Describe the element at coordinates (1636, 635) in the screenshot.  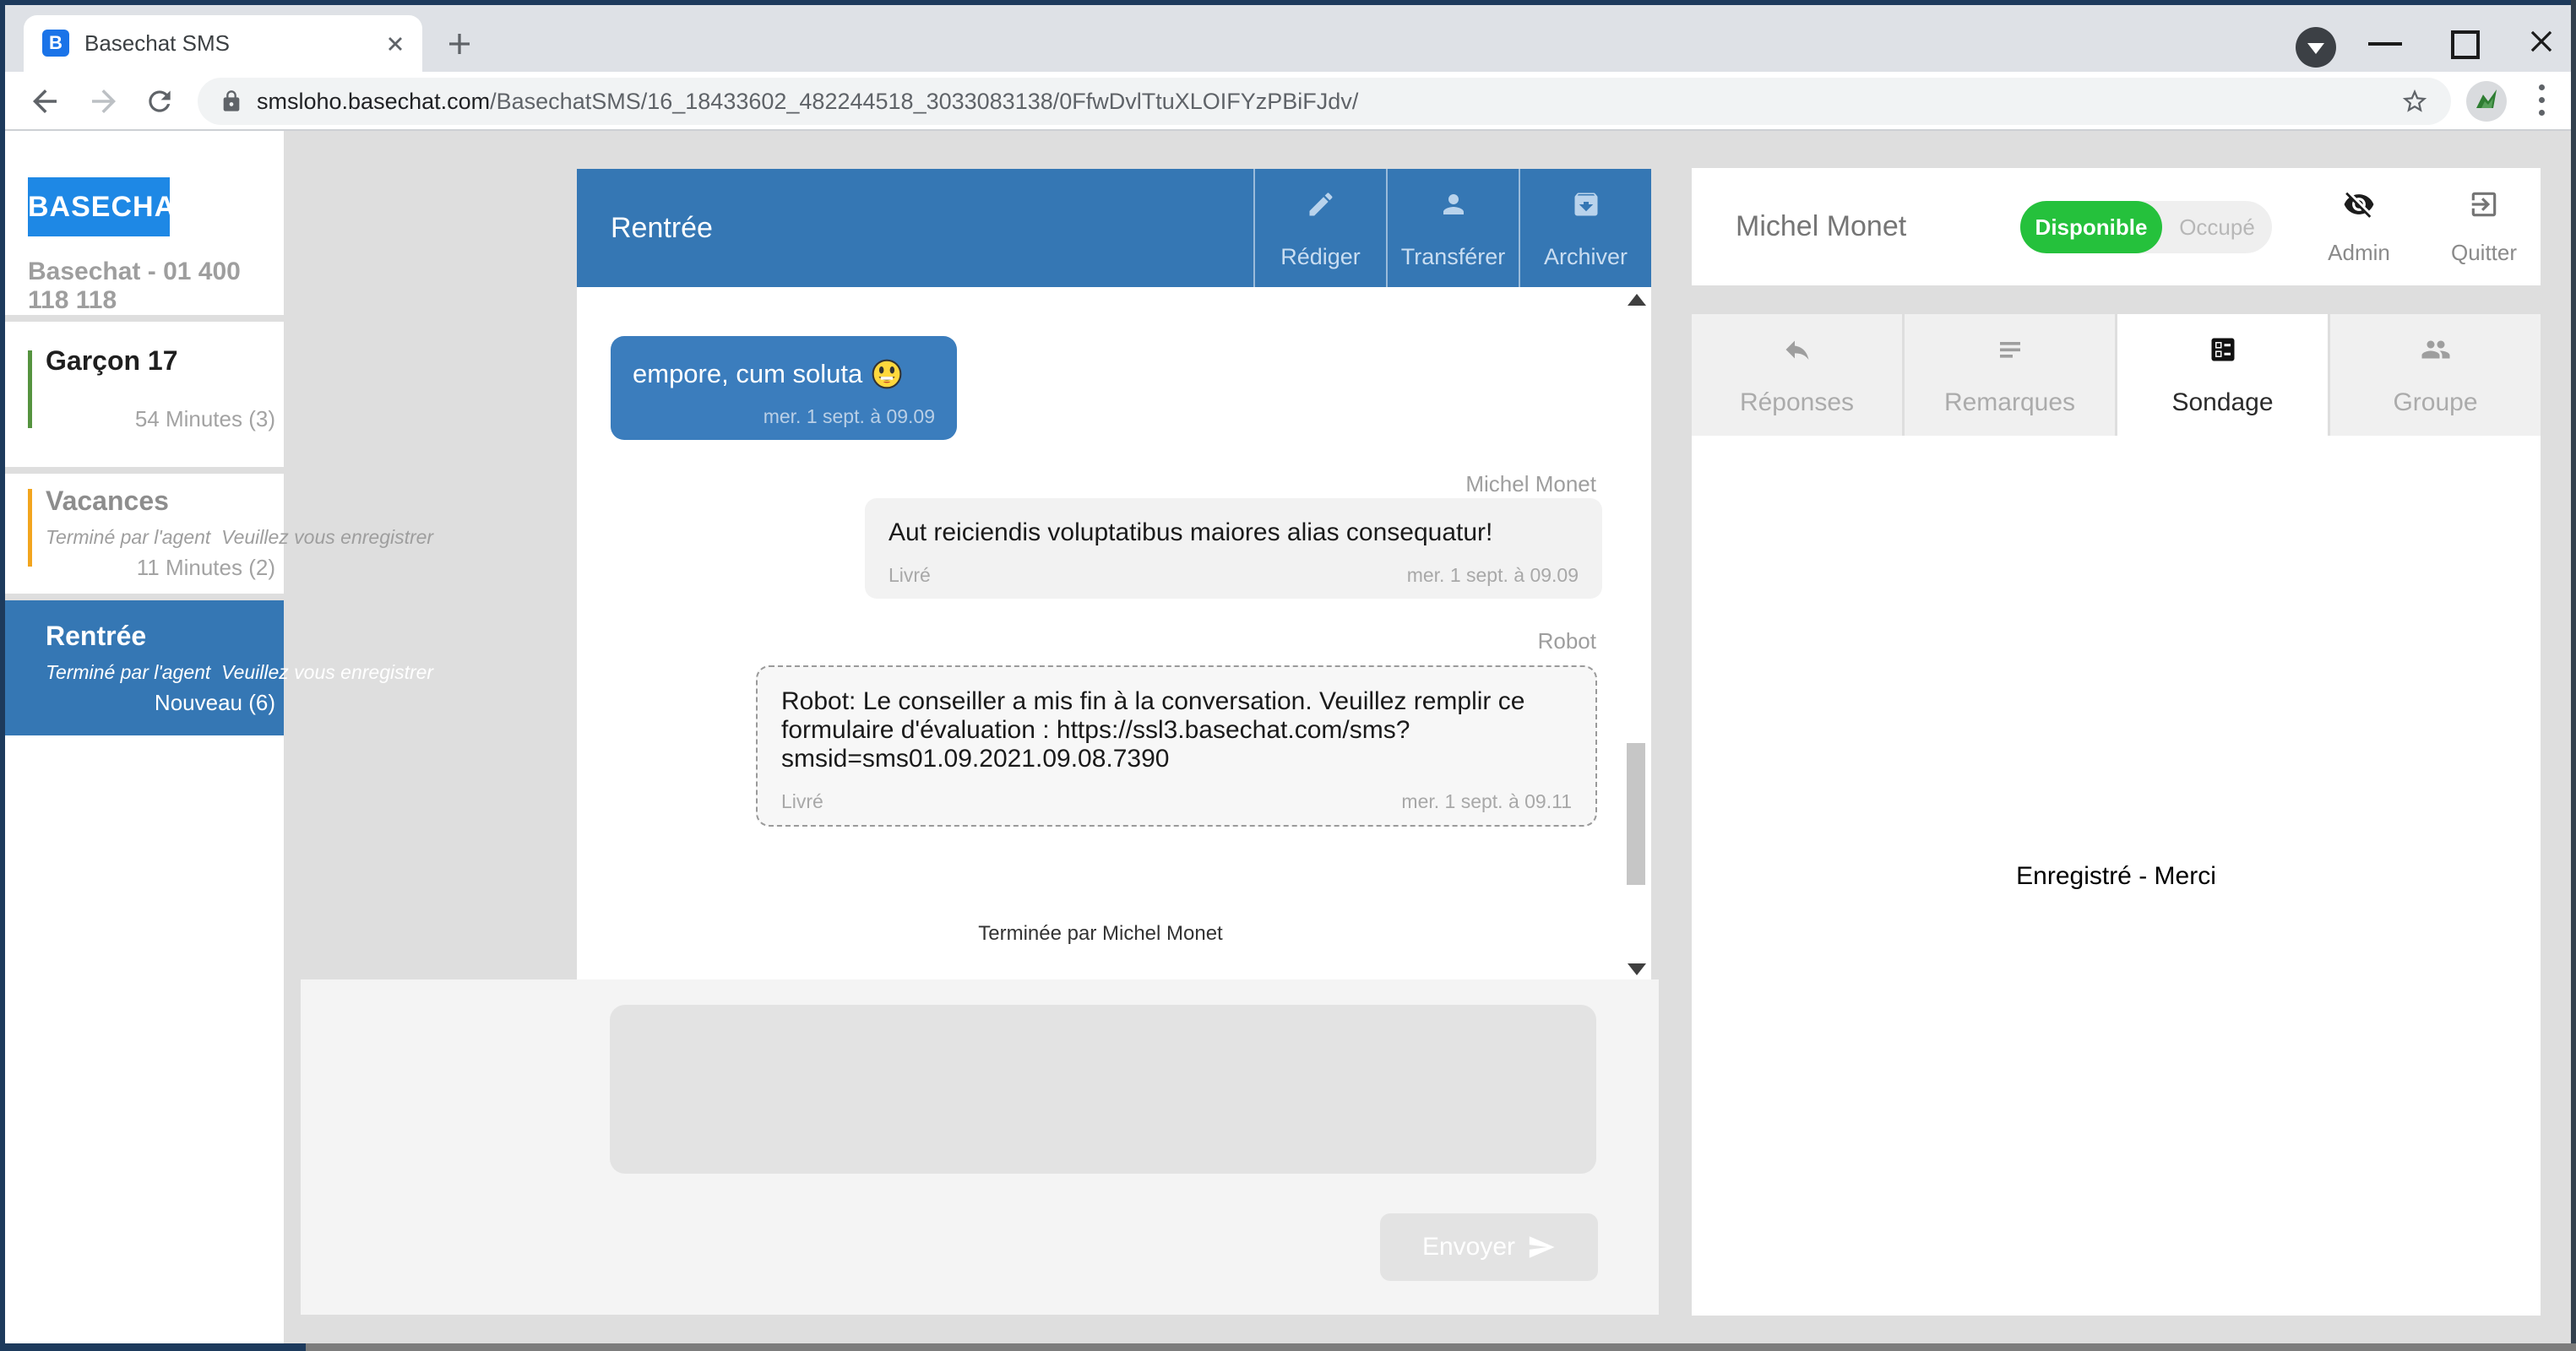
I see `messages-scrollbar` at that location.